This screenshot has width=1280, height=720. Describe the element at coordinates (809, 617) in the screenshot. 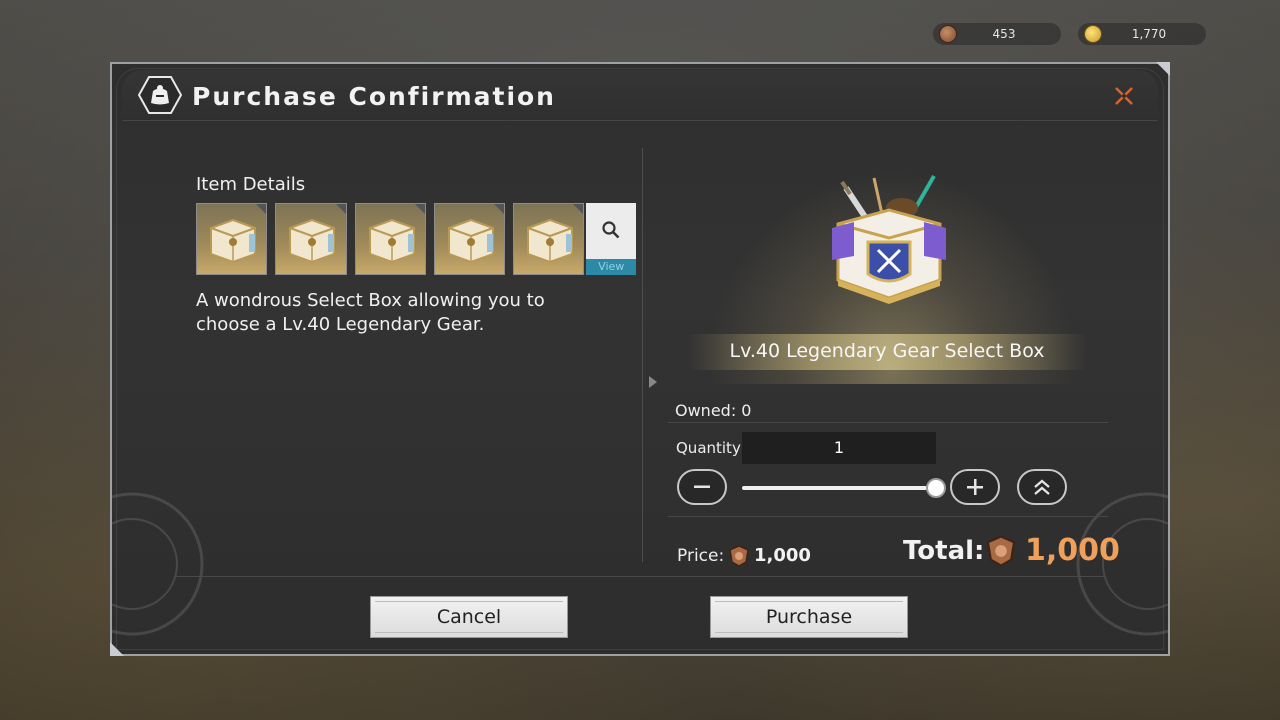

I see `purchase-button: Purchase` at that location.